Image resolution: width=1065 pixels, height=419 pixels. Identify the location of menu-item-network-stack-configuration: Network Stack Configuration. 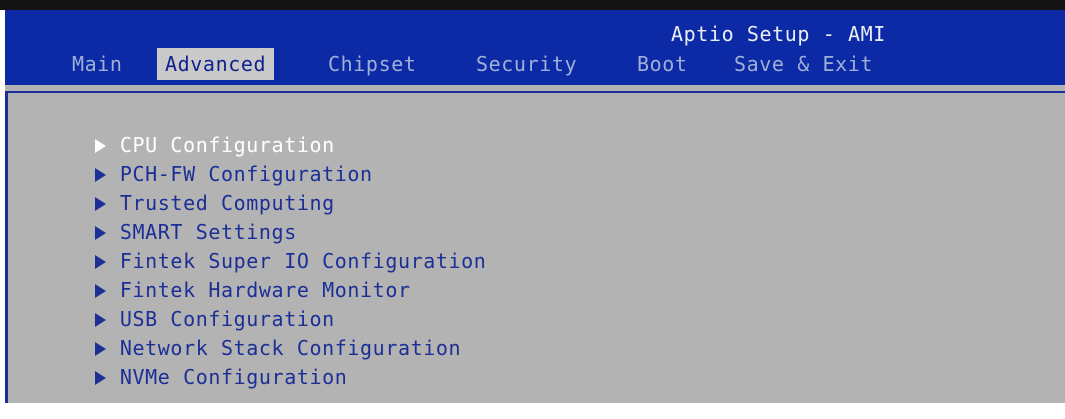
(240, 333).